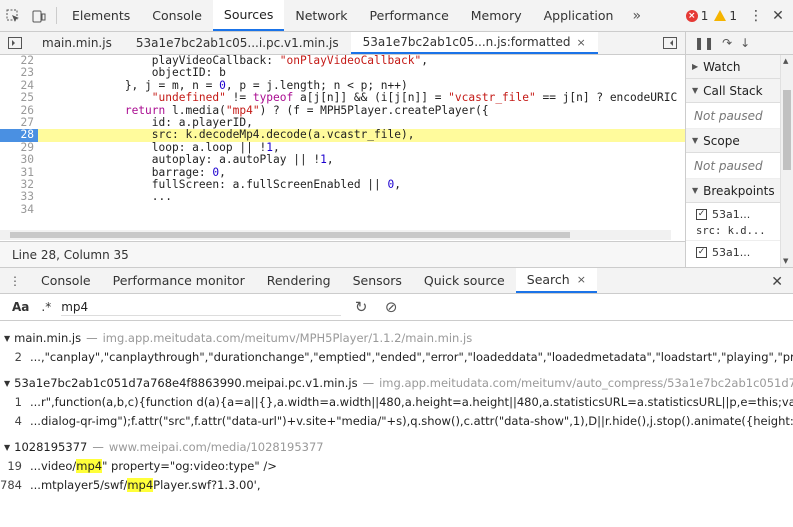 The width and height of the screenshot is (793, 527). I want to click on line-number: 33, so click(19, 196).